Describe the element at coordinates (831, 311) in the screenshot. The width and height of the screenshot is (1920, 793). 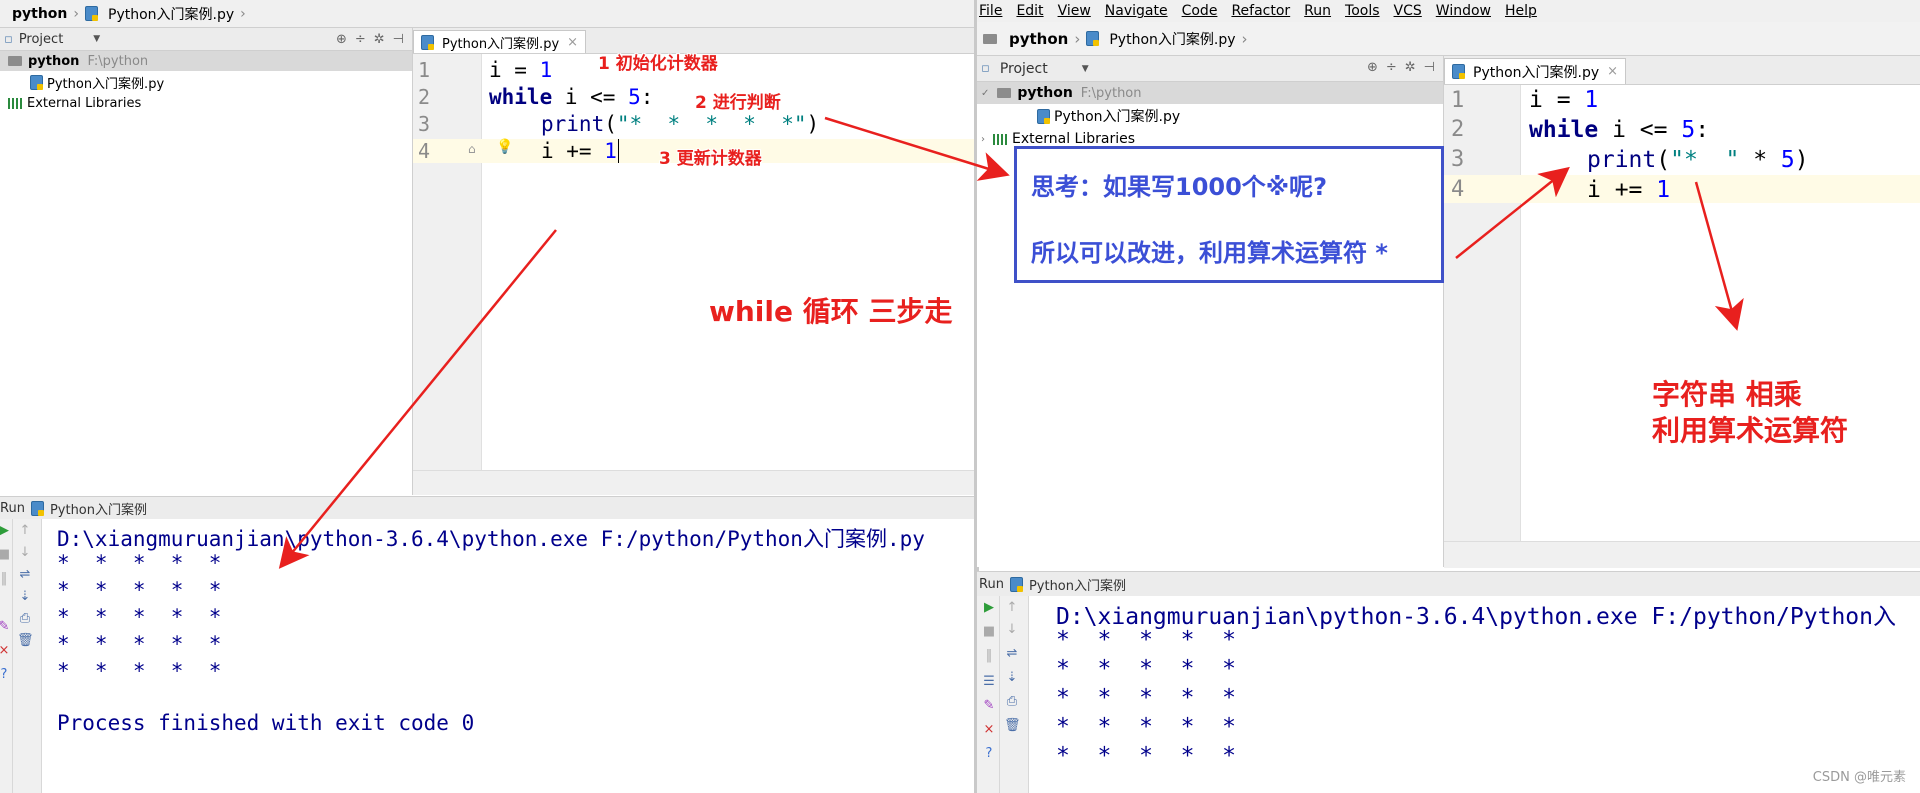
I see `annotation-three-steps: while 循环 三步走` at that location.